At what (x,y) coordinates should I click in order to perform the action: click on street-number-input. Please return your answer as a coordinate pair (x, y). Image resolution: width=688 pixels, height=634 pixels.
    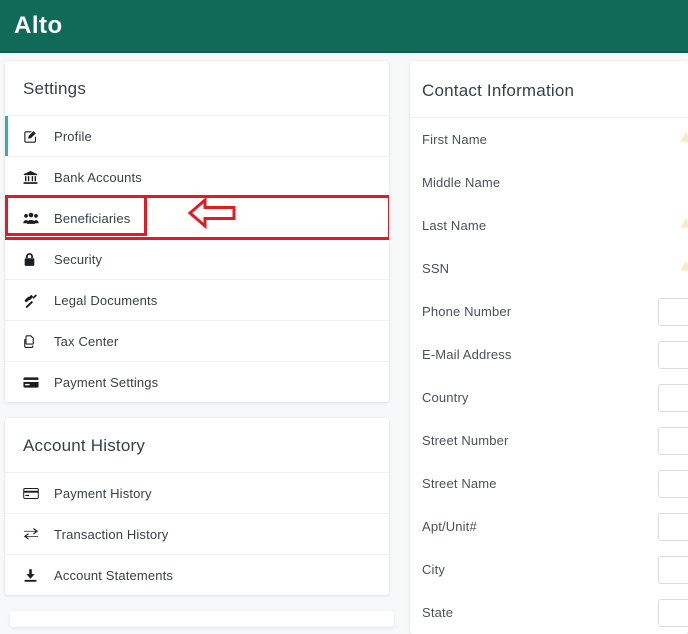
    Looking at the image, I should click on (673, 441).